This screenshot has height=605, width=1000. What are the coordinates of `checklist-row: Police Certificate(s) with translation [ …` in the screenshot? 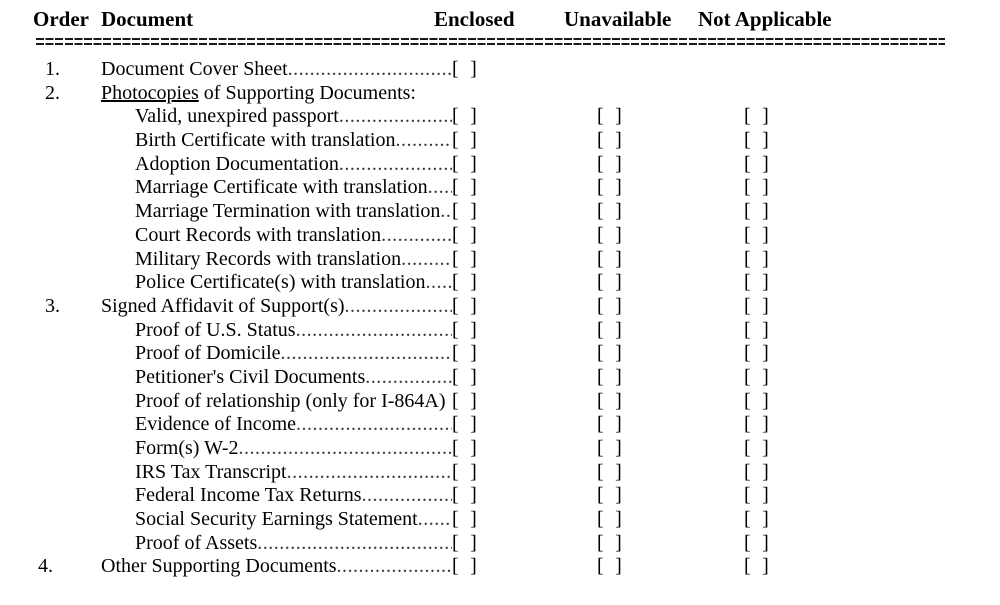 It's located at (500, 283).